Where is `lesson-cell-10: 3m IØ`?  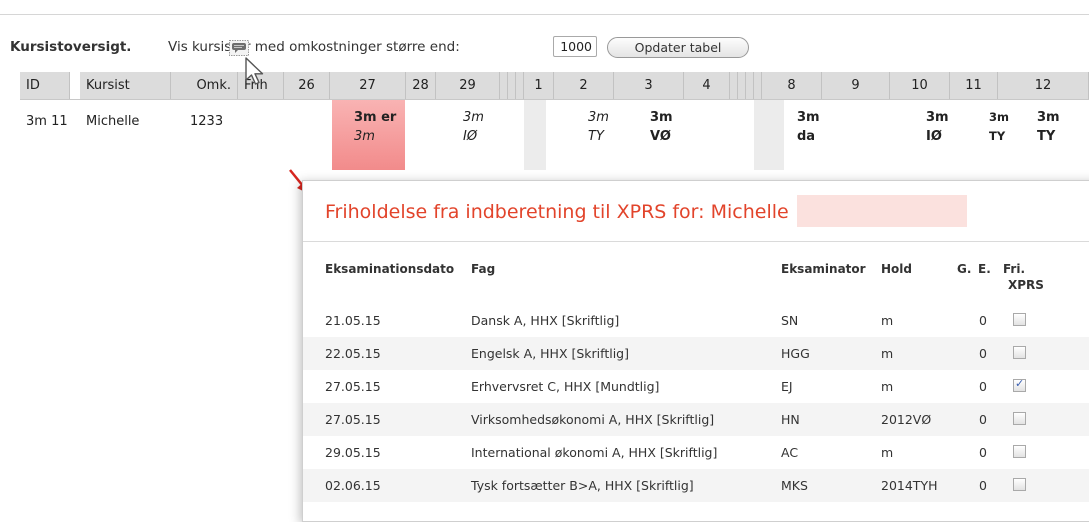
lesson-cell-10: 3m IØ is located at coordinates (937, 127).